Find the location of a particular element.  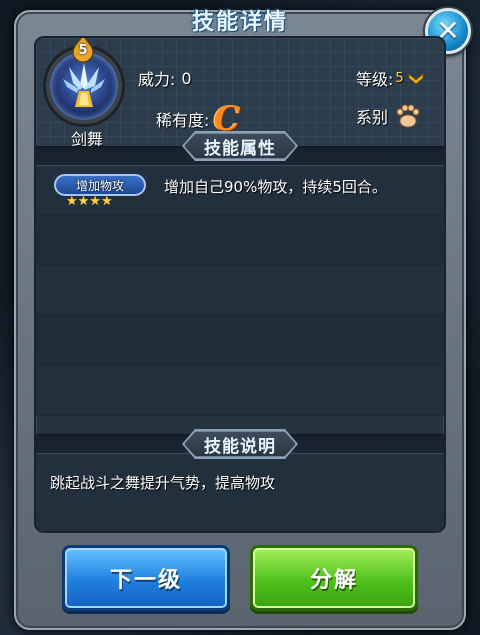

description-area: 跳起战斗之舞提升气势，提高物攻 is located at coordinates (240, 490).